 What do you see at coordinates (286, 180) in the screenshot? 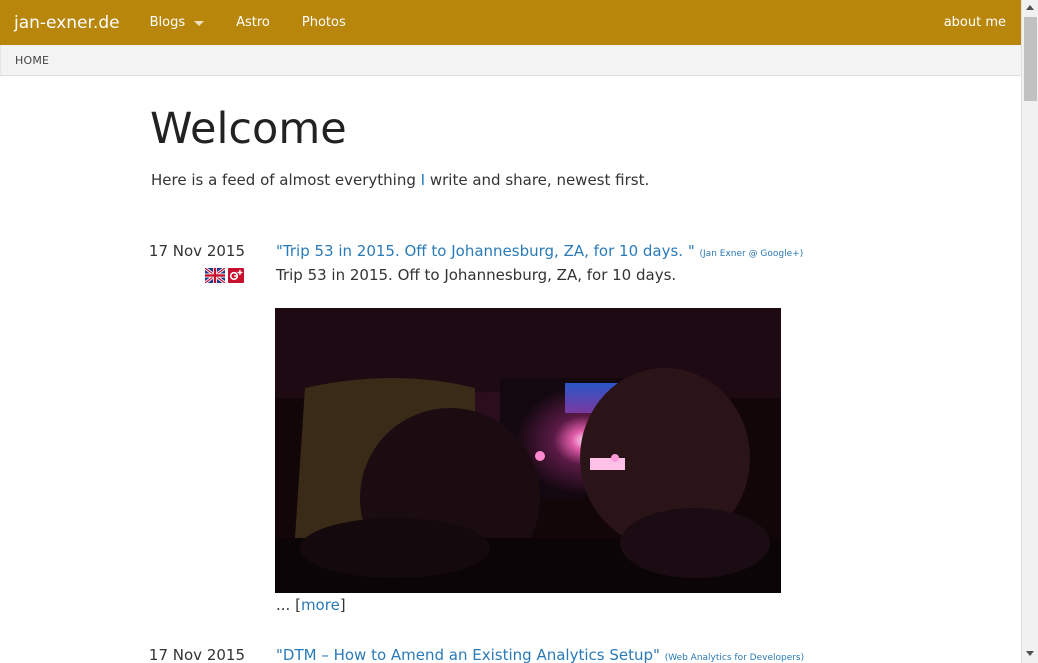
I see `intro-text-start: Here is a feed of almost everything` at bounding box center [286, 180].